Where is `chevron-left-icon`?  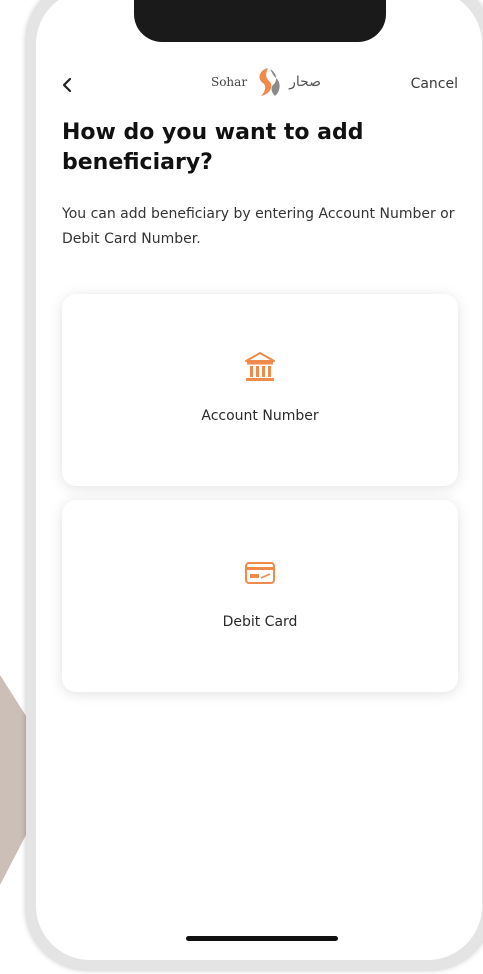 chevron-left-icon is located at coordinates (67, 85).